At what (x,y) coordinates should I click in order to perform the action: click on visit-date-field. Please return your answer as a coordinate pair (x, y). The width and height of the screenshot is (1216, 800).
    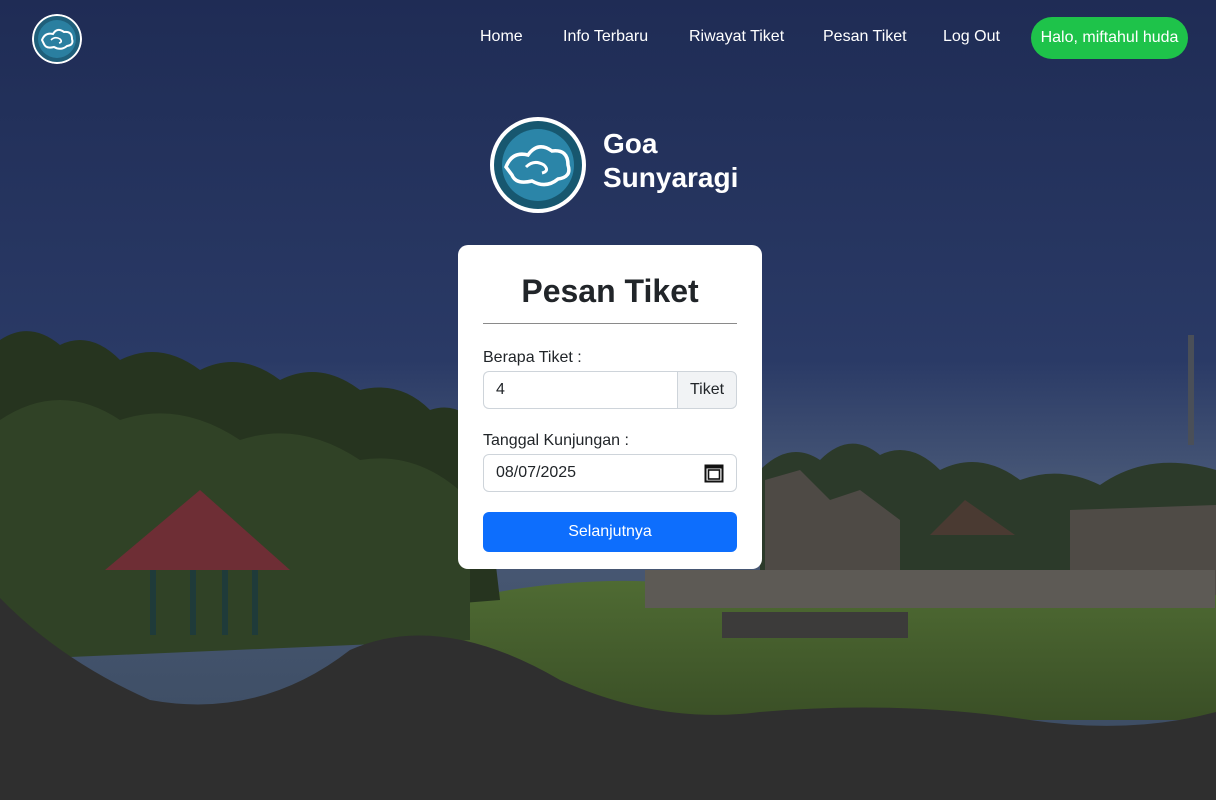
    Looking at the image, I should click on (610, 473).